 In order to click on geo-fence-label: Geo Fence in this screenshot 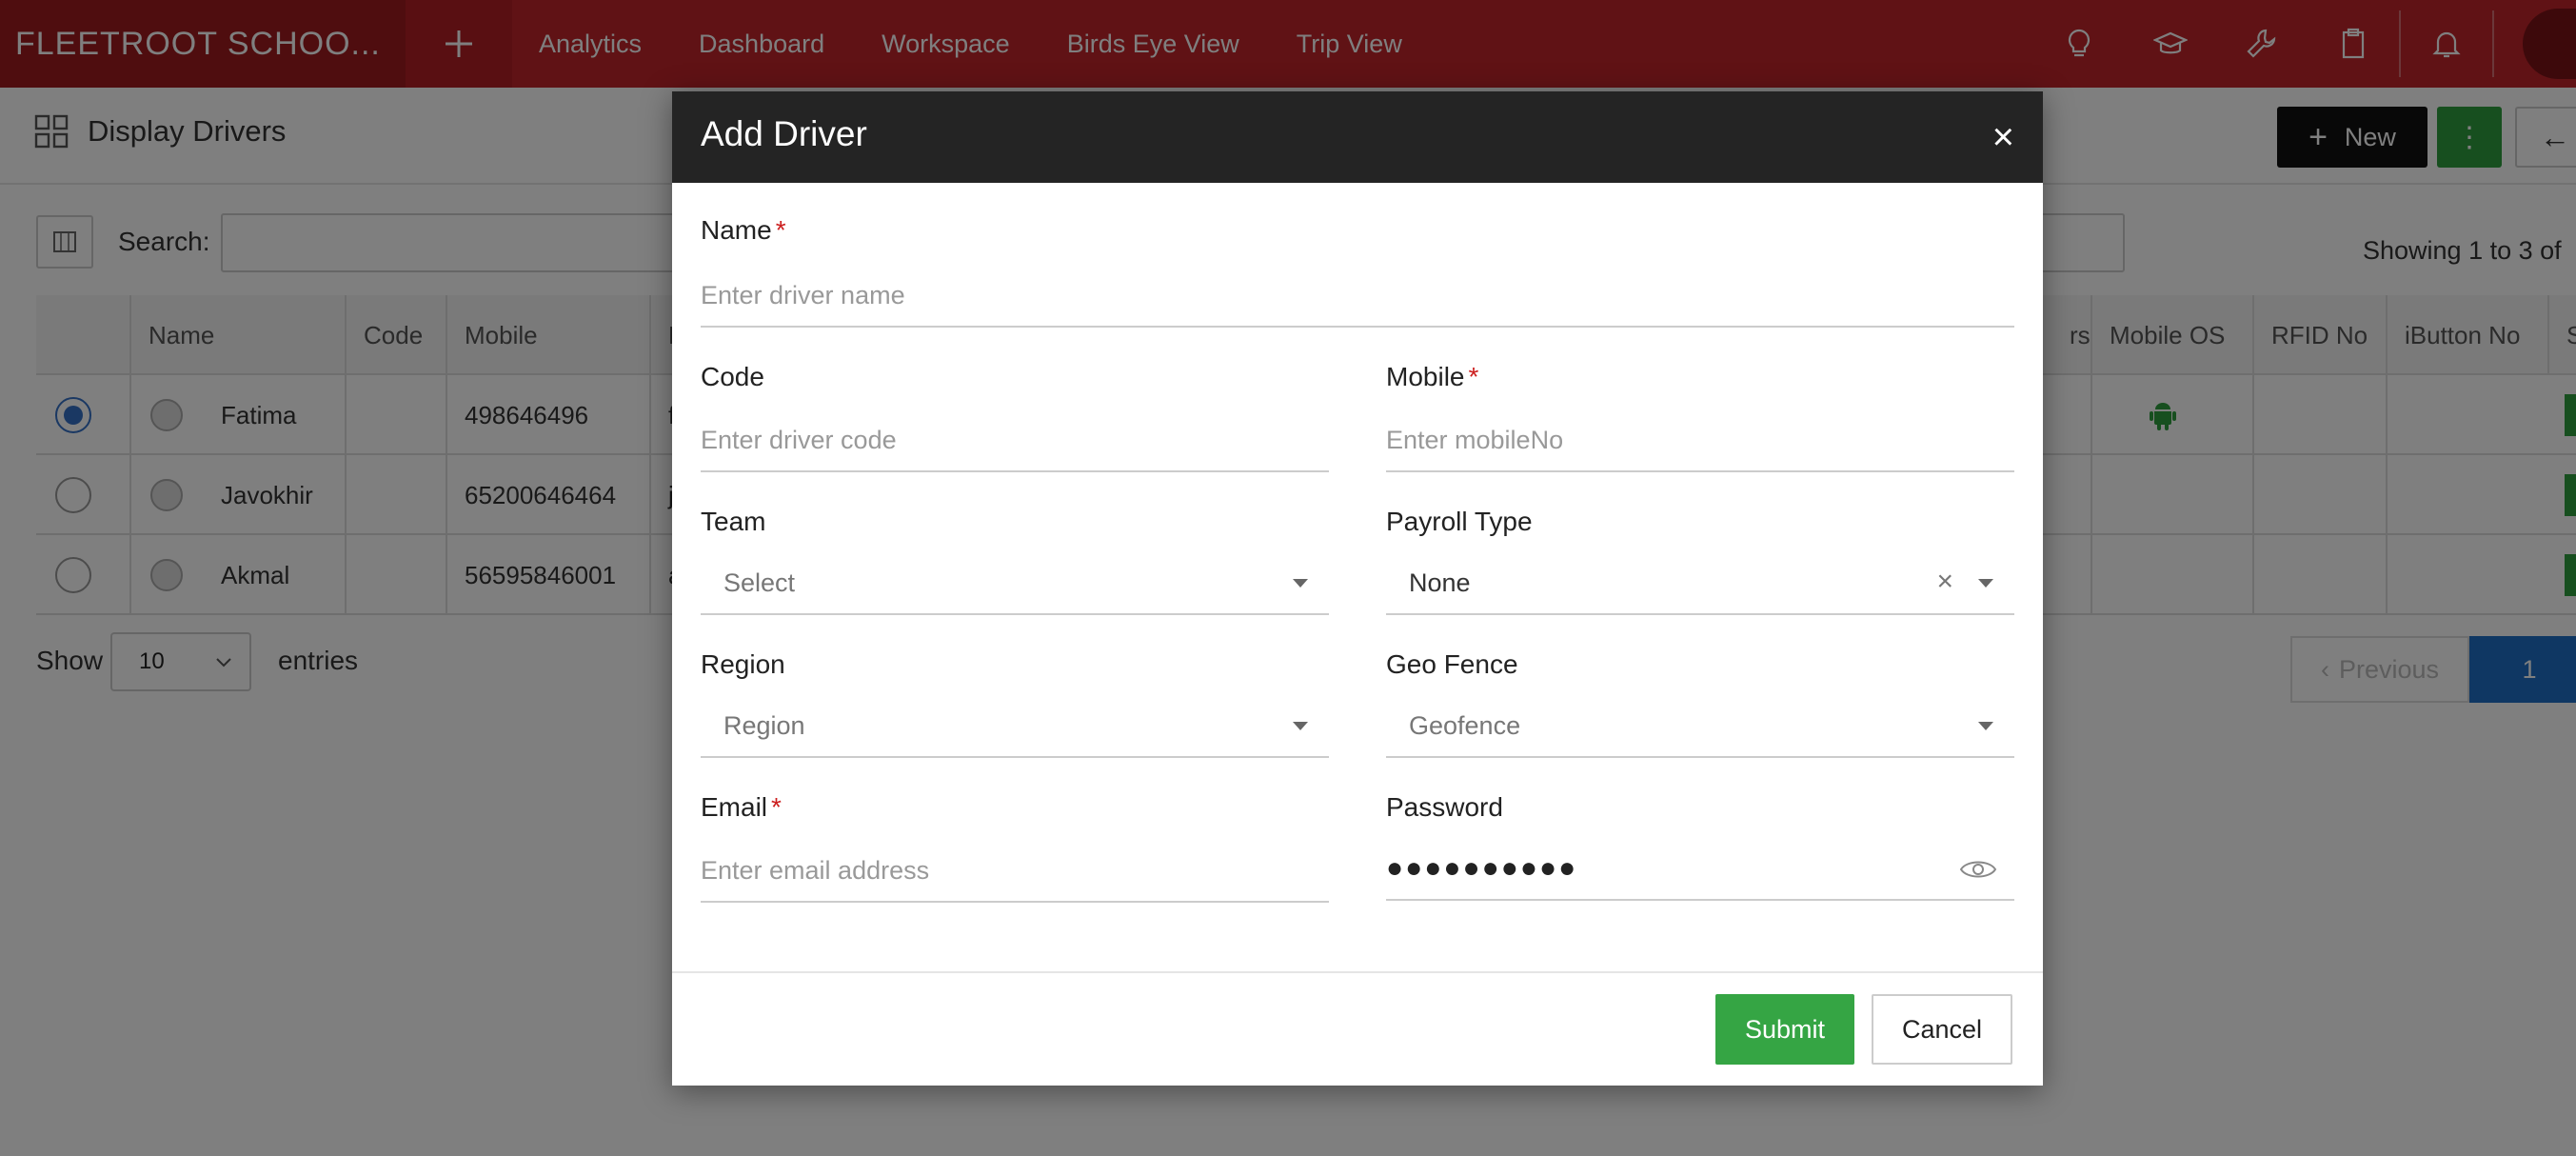, I will do `click(1452, 664)`.